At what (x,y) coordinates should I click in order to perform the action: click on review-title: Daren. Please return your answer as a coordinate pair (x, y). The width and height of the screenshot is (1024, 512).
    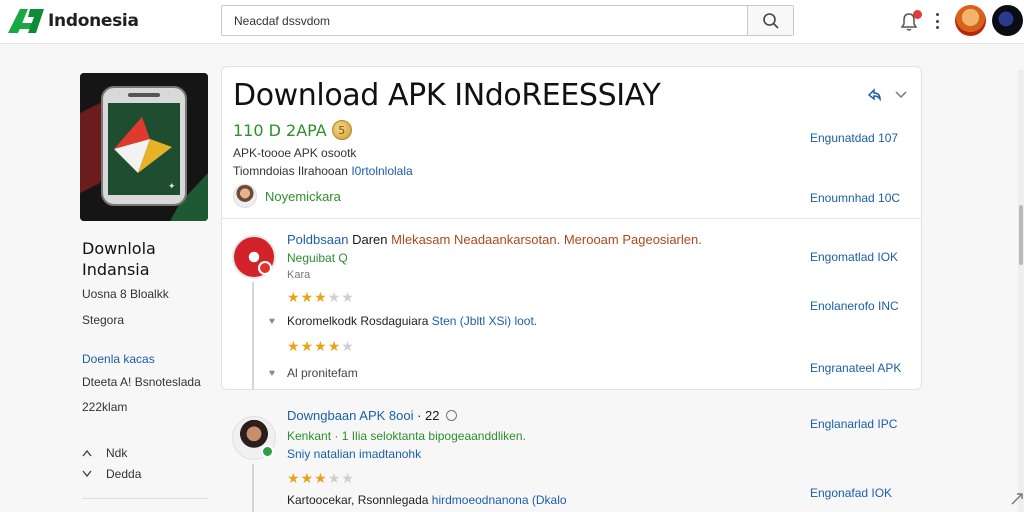
    Looking at the image, I should click on (370, 239).